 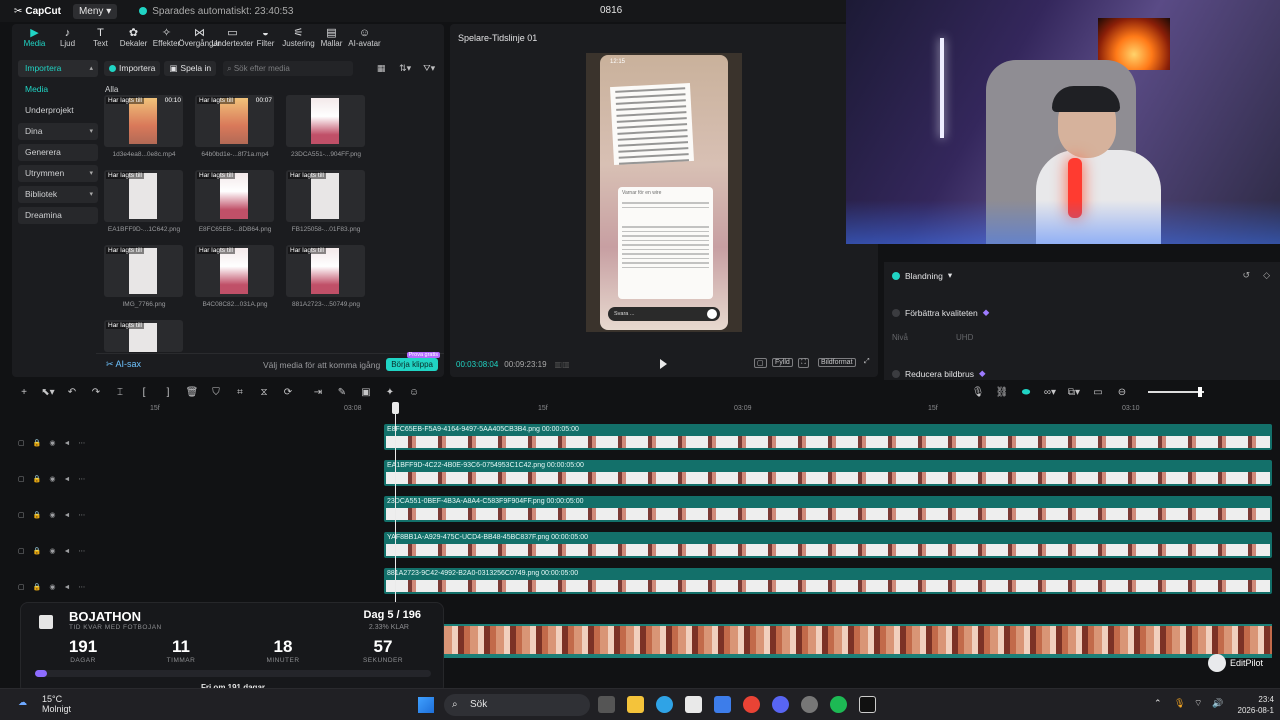 What do you see at coordinates (96, 392) in the screenshot?
I see `redo-icon: ↷` at bounding box center [96, 392].